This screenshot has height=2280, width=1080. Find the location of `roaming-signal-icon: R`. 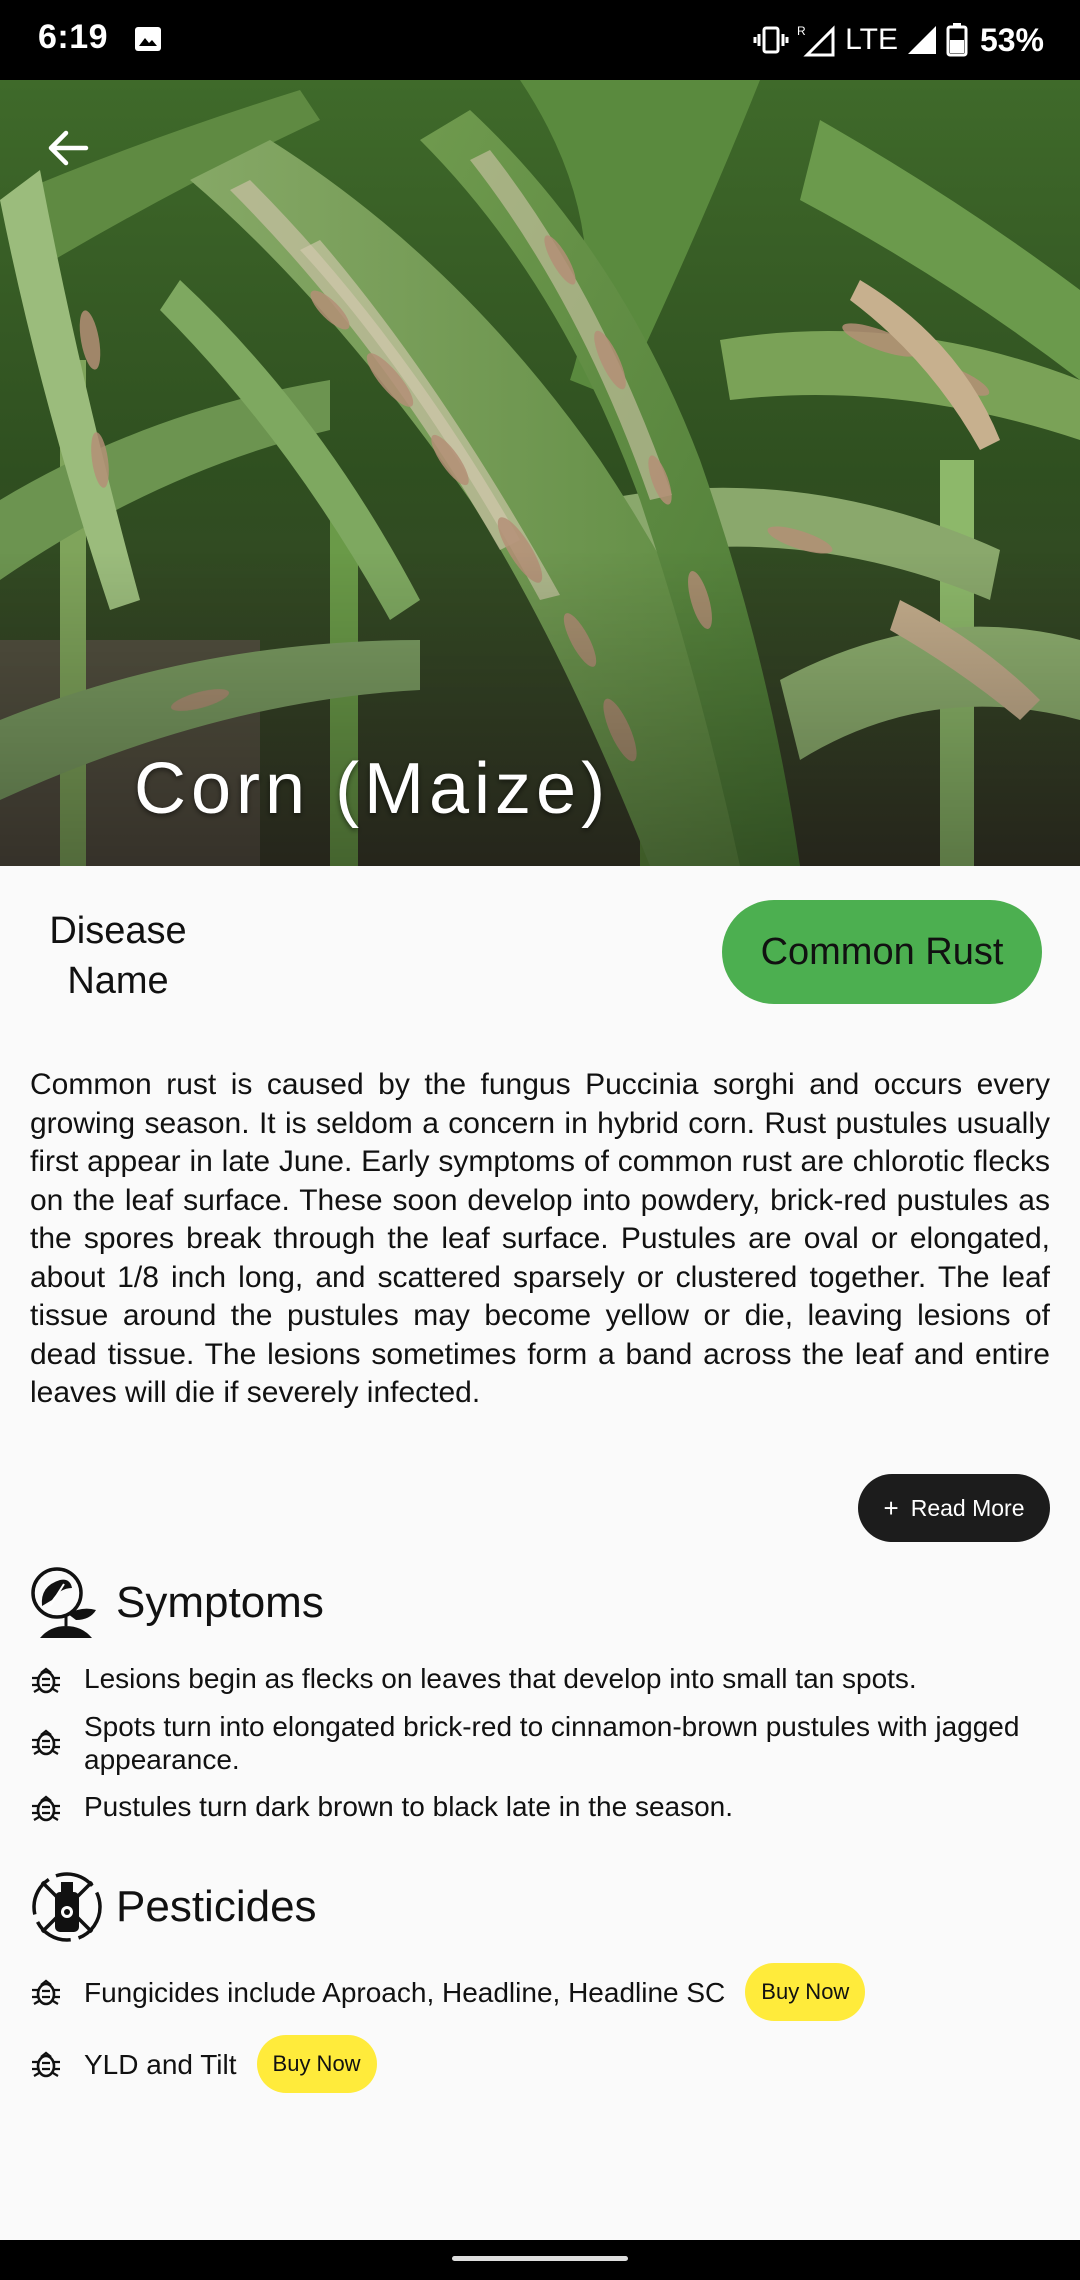

roaming-signal-icon: R is located at coordinates (816, 40).